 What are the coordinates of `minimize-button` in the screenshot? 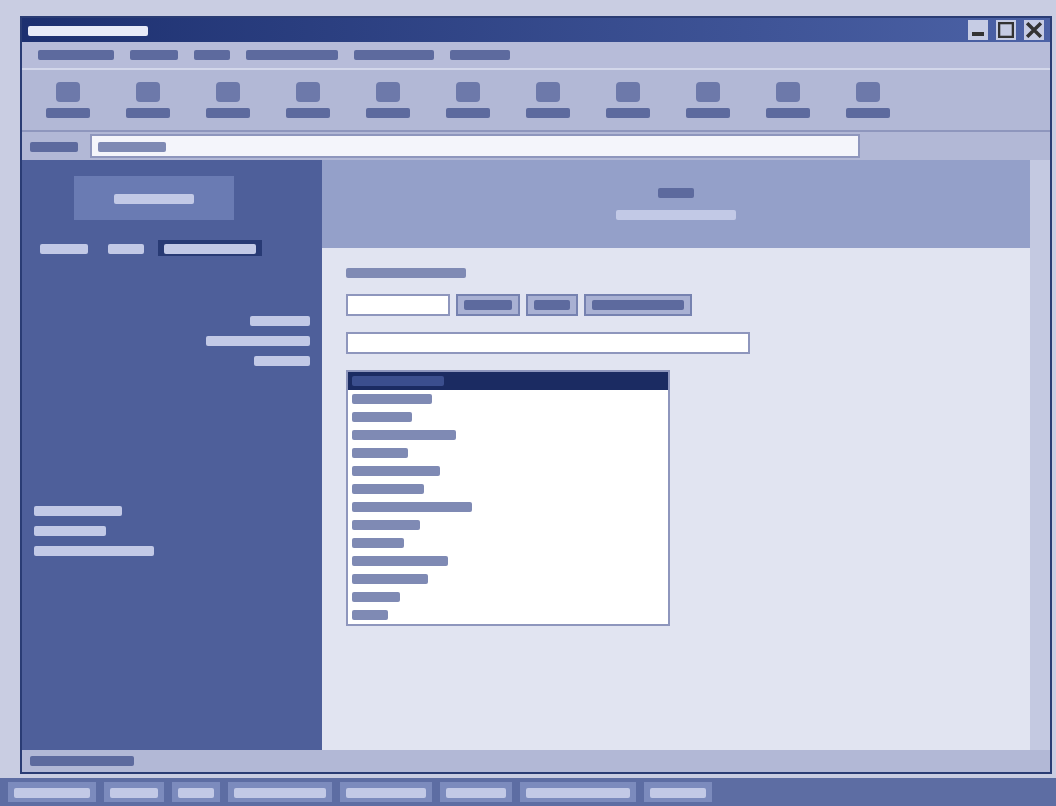 It's located at (978, 30).